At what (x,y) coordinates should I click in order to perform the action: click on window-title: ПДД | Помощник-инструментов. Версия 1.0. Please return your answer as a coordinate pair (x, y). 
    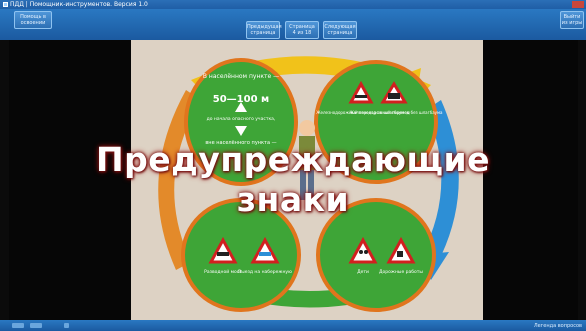
    Looking at the image, I should click on (79, 4).